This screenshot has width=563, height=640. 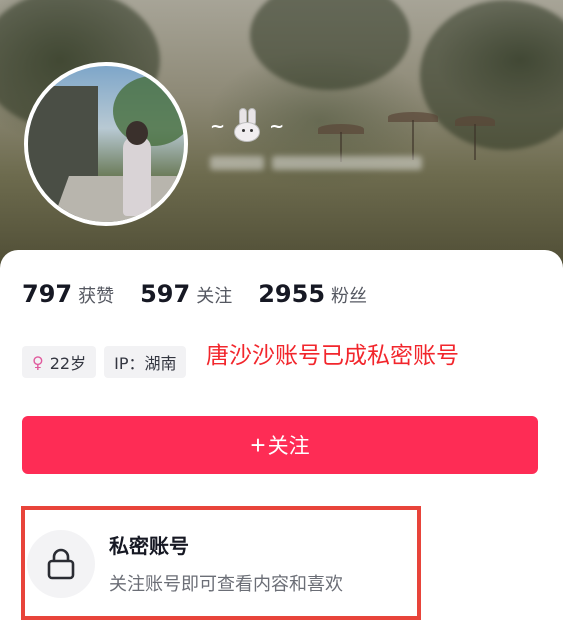 What do you see at coordinates (288, 446) in the screenshot?
I see `follow-button-label: 关注` at bounding box center [288, 446].